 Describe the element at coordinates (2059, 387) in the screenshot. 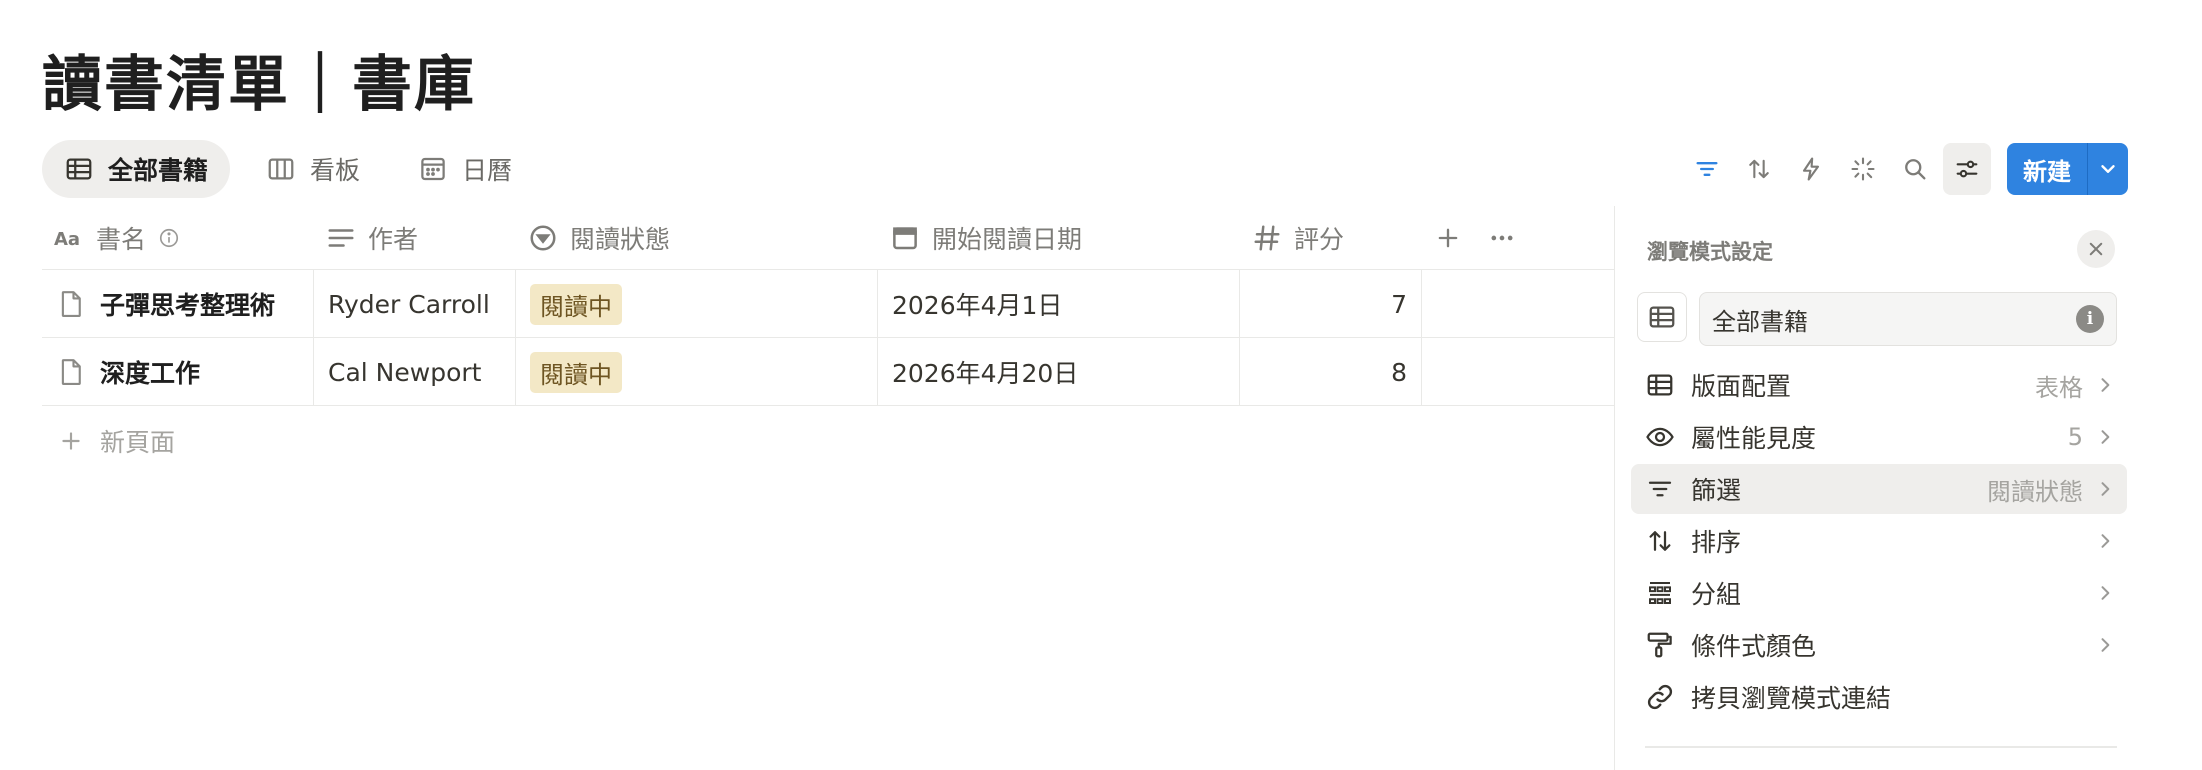

I see `menu-item-value: 表格` at that location.